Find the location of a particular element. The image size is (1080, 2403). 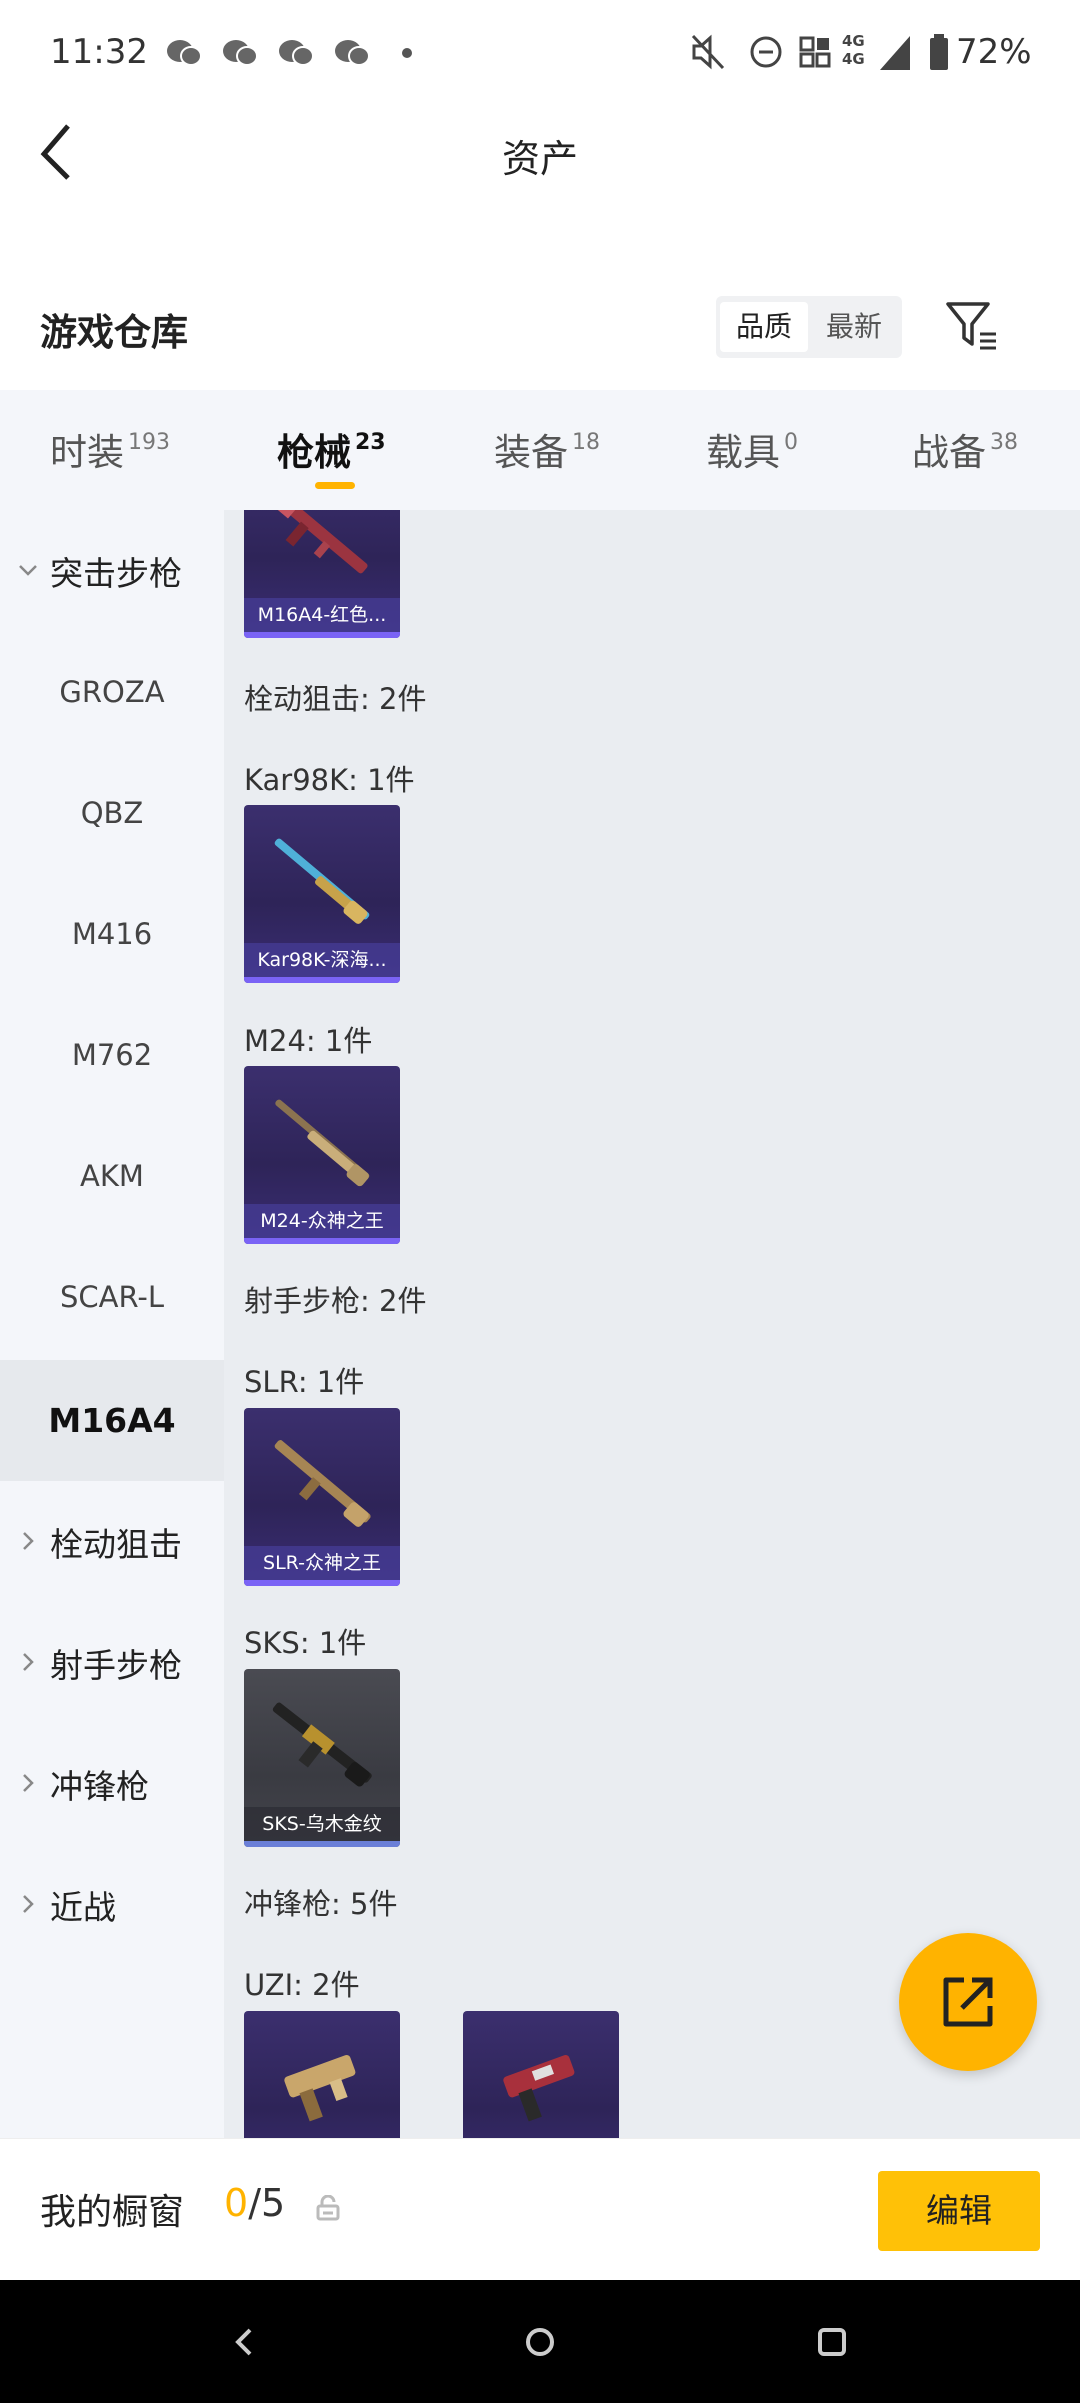

sidebar-item-label: 射手步枪 is located at coordinates (116, 1665).